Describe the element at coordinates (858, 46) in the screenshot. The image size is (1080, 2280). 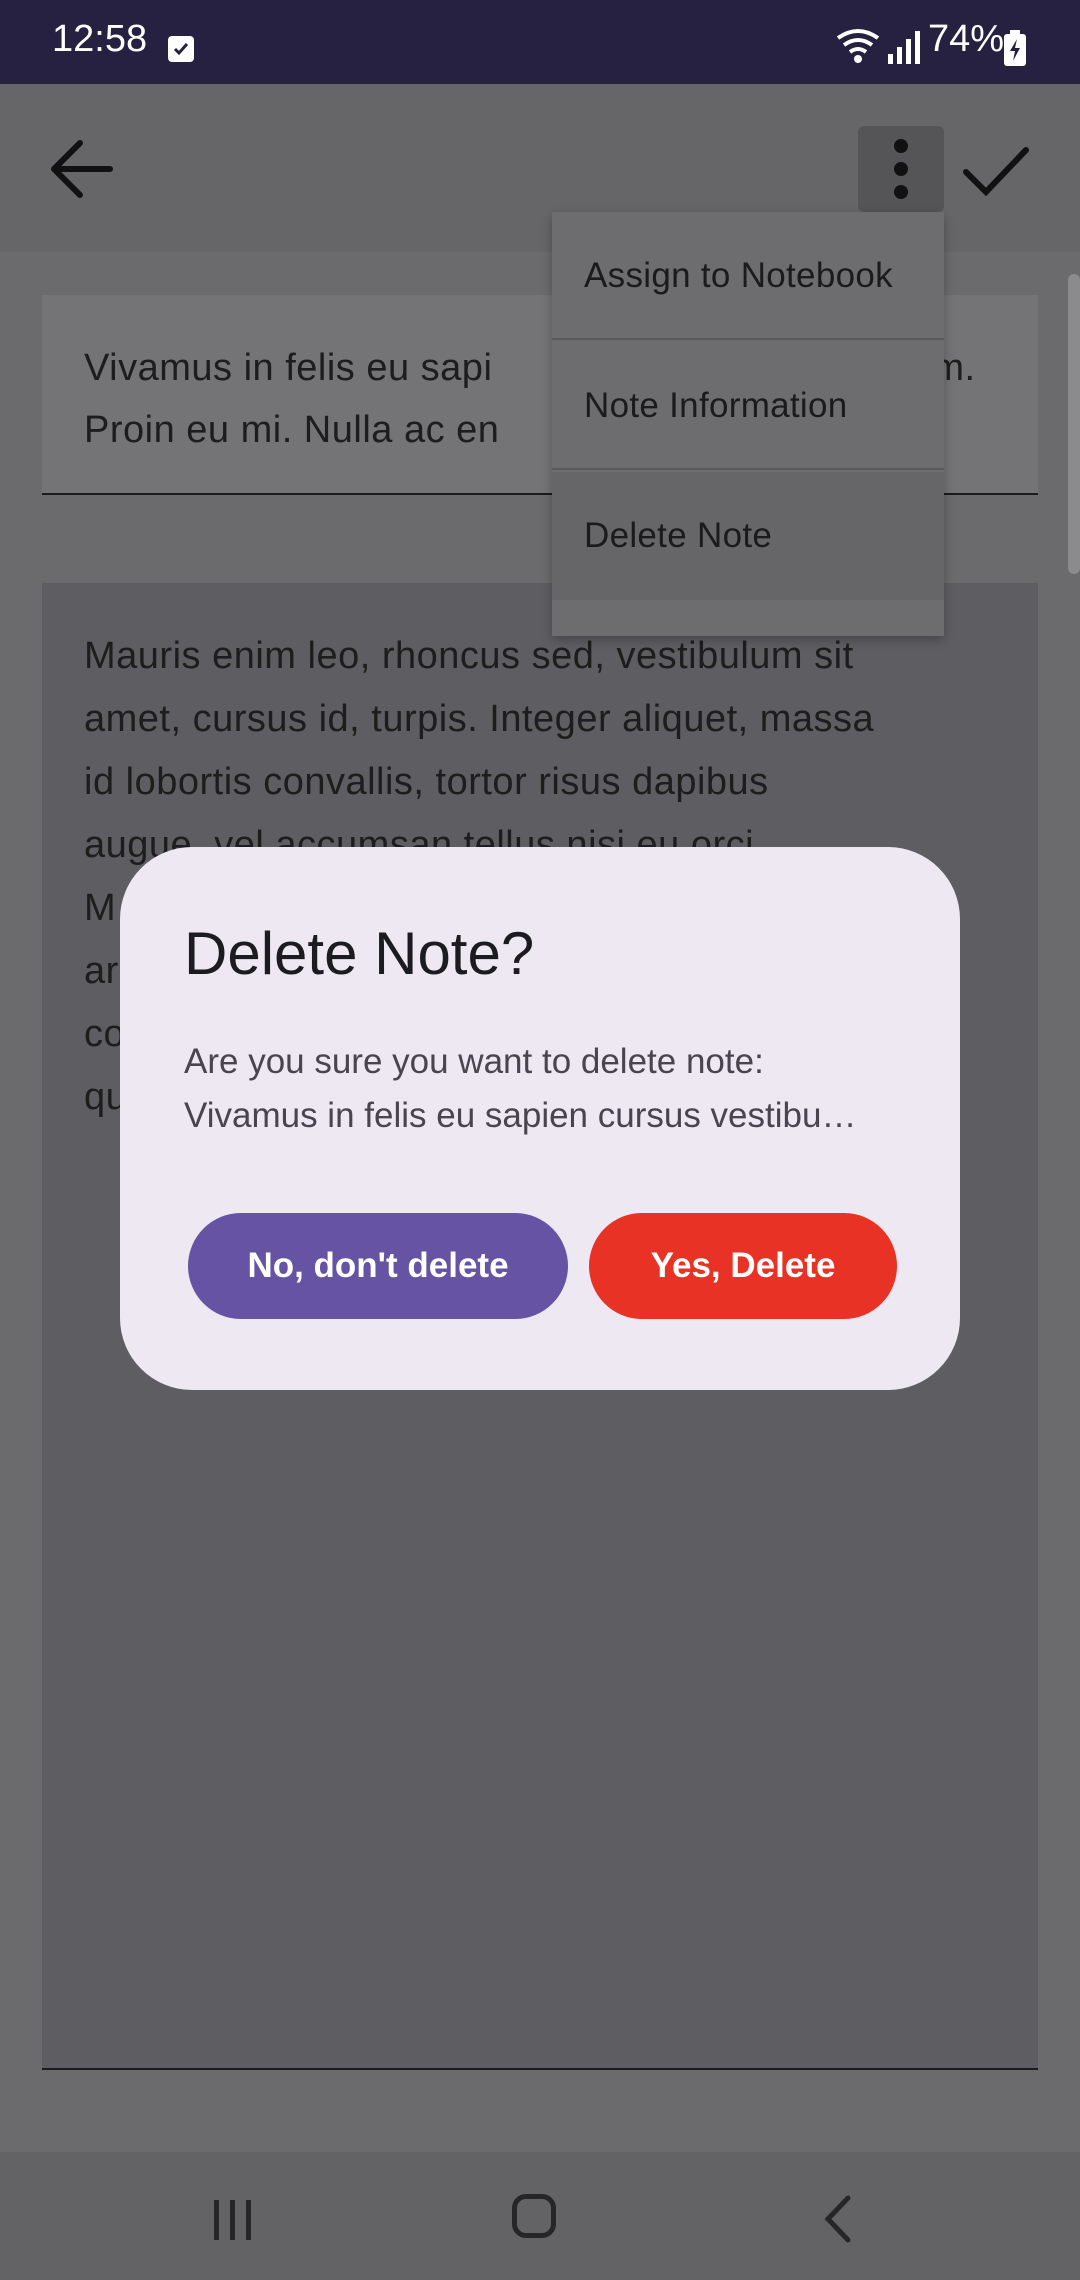
I see `wifi-icon` at that location.